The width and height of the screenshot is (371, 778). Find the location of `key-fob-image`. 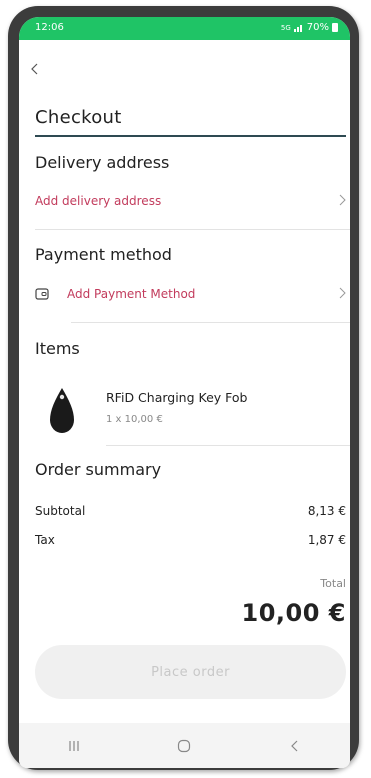

key-fob-image is located at coordinates (62, 410).